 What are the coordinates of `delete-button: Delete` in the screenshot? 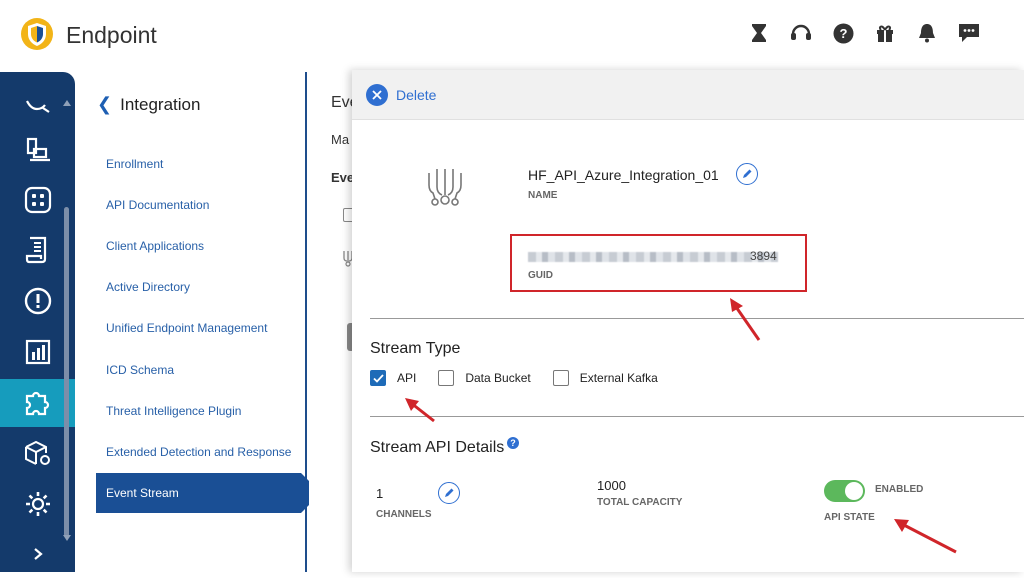 It's located at (401, 95).